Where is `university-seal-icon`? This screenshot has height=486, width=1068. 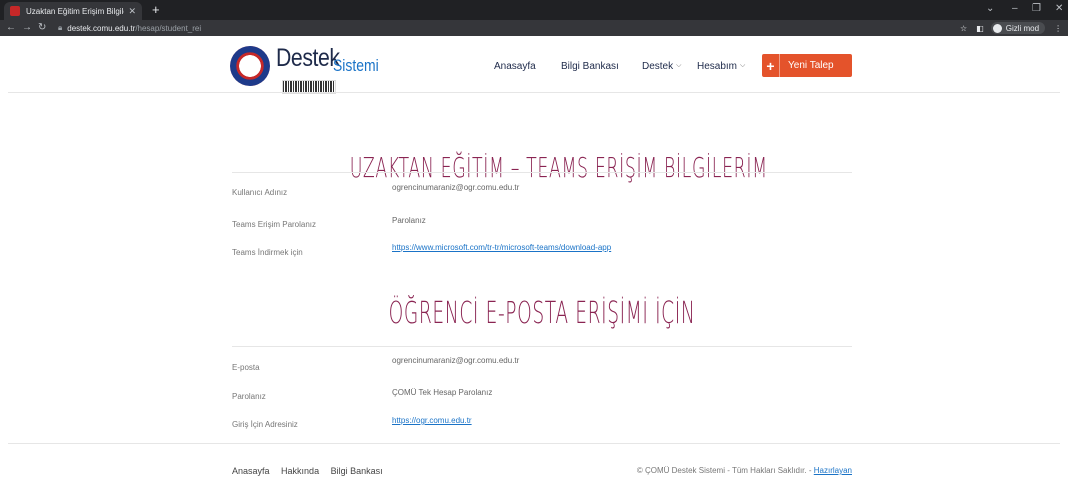 university-seal-icon is located at coordinates (250, 66).